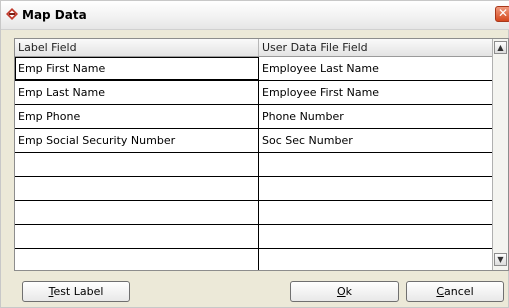  I want to click on scroll-down-button: ▼, so click(500, 259).